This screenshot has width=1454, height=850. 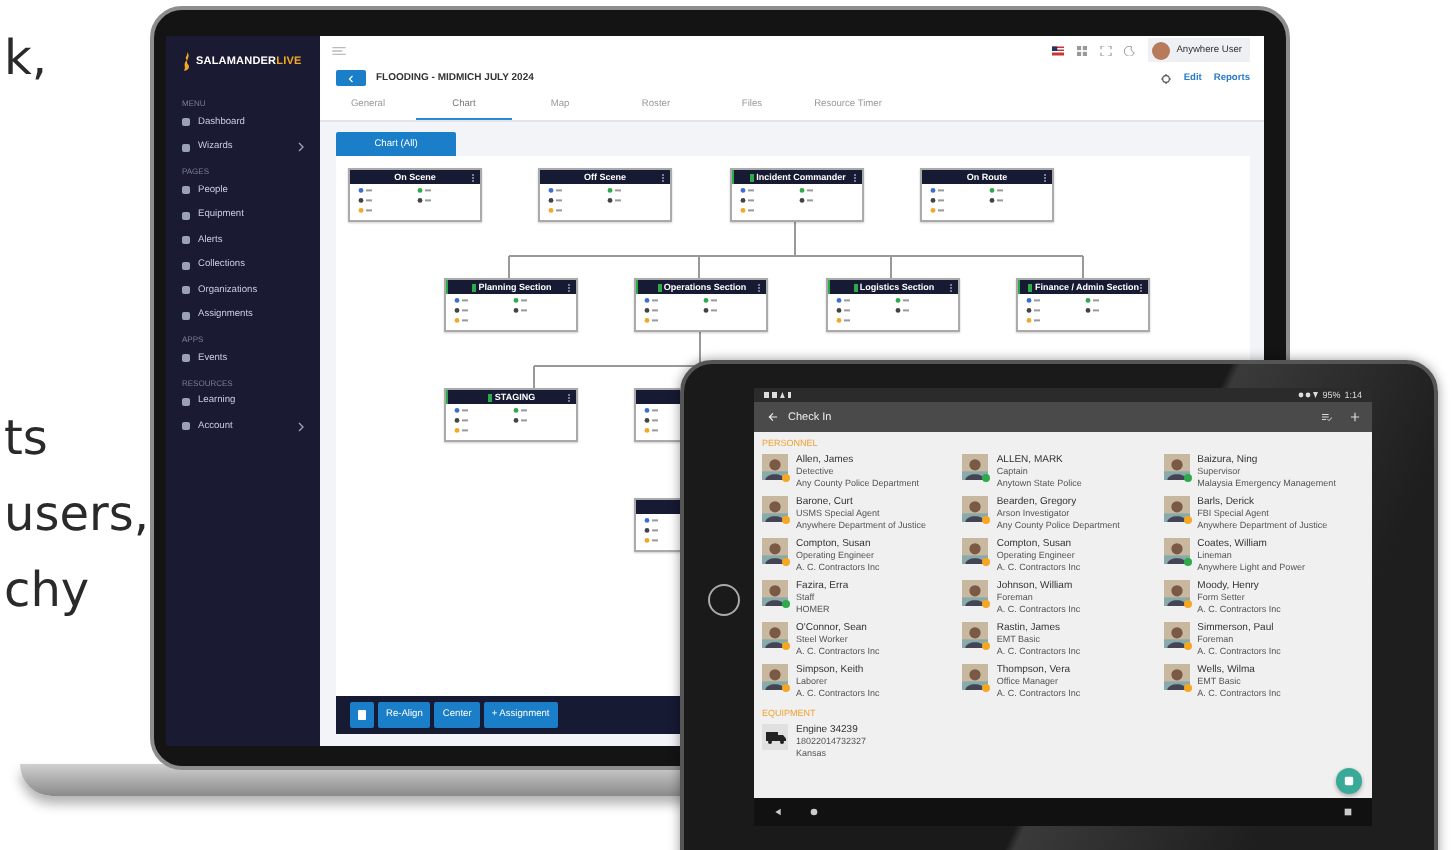 I want to click on square-icon, so click(x=1349, y=781).